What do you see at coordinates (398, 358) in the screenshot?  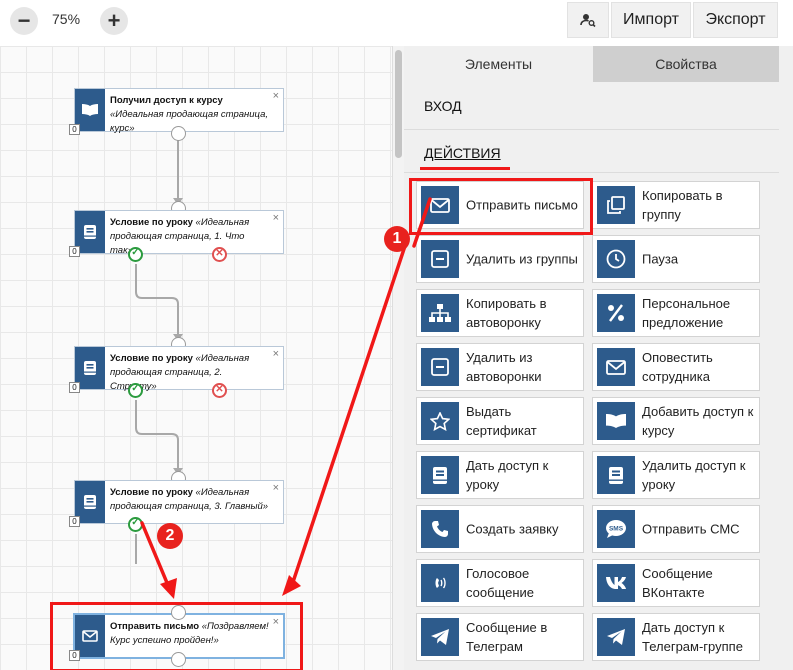 I see `canvas-scrollbar` at bounding box center [398, 358].